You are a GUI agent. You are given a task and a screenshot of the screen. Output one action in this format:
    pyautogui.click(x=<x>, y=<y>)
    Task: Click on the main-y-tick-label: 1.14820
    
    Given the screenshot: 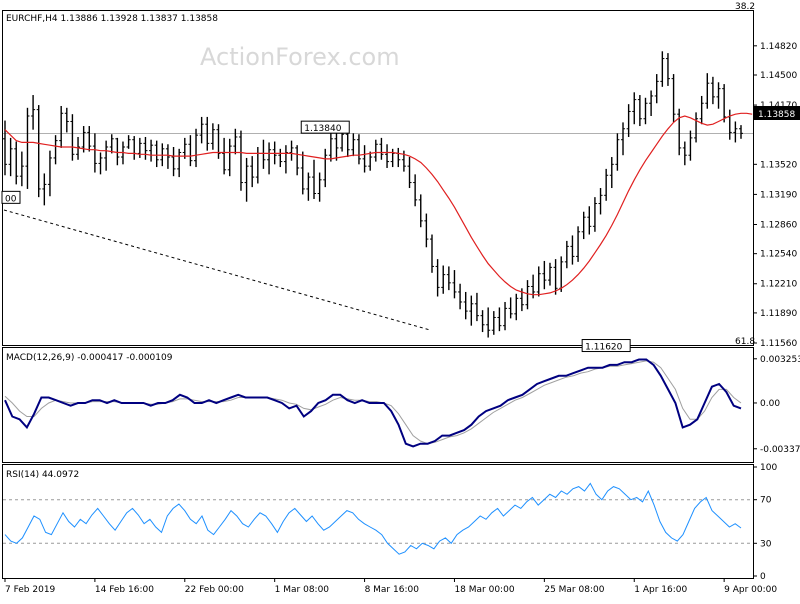 What is the action you would take?
    pyautogui.click(x=778, y=47)
    